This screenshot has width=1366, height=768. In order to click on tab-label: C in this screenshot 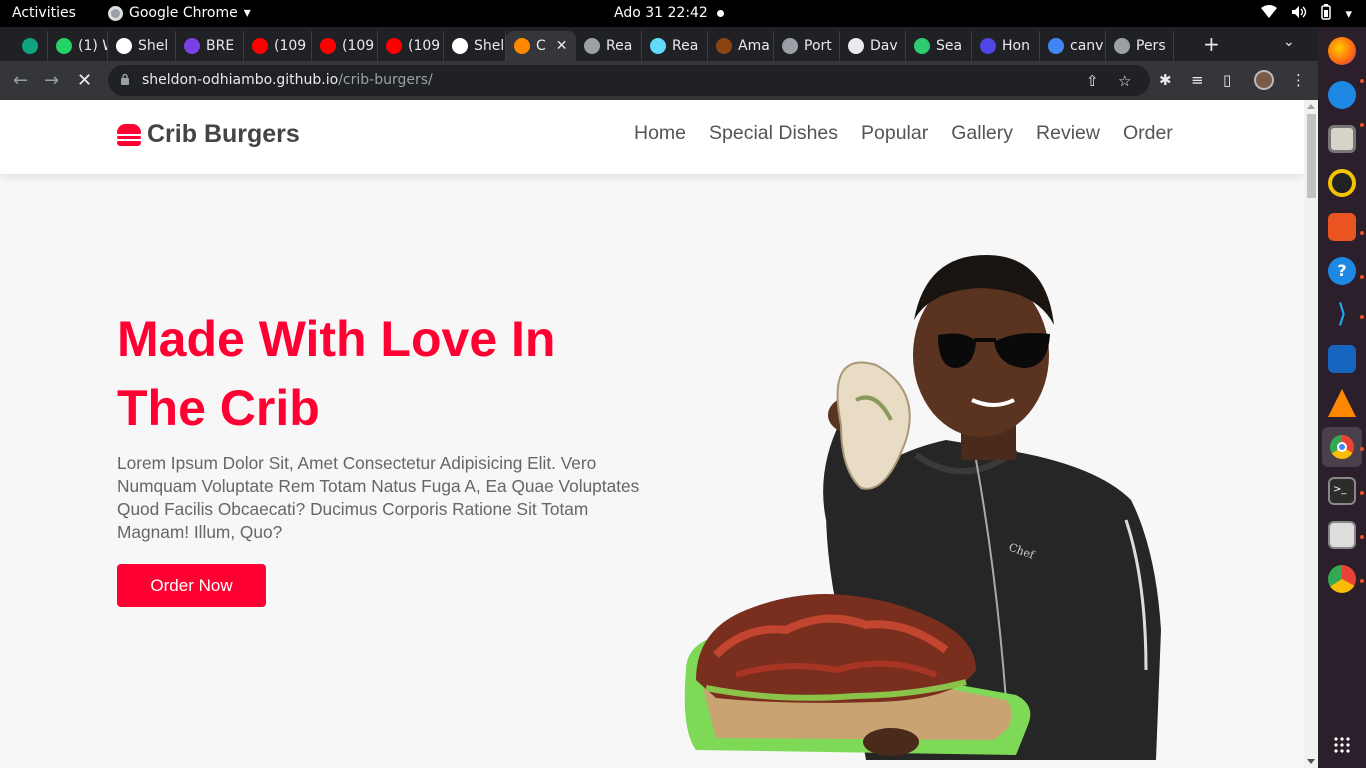, I will do `click(541, 46)`.